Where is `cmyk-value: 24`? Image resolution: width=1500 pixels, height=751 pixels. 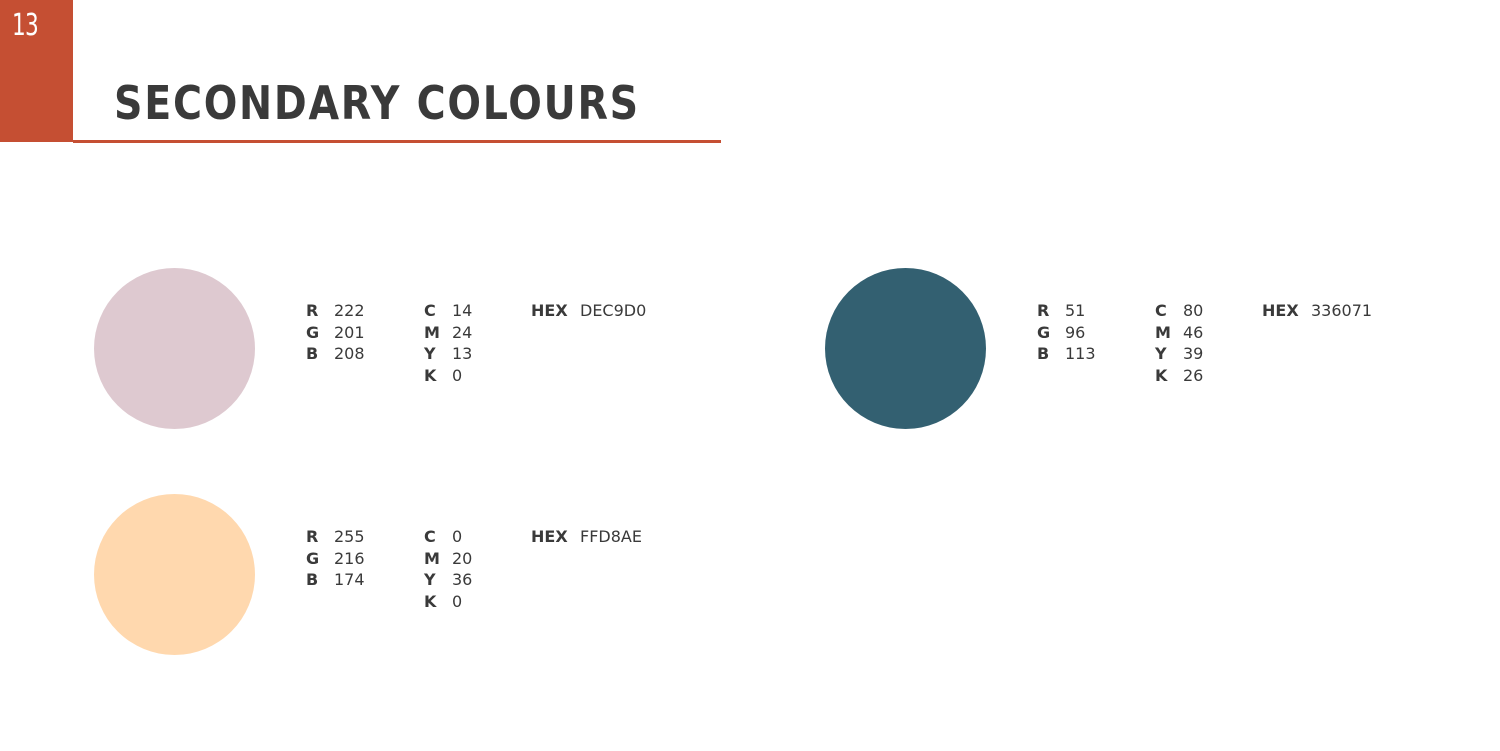 cmyk-value: 24 is located at coordinates (462, 332).